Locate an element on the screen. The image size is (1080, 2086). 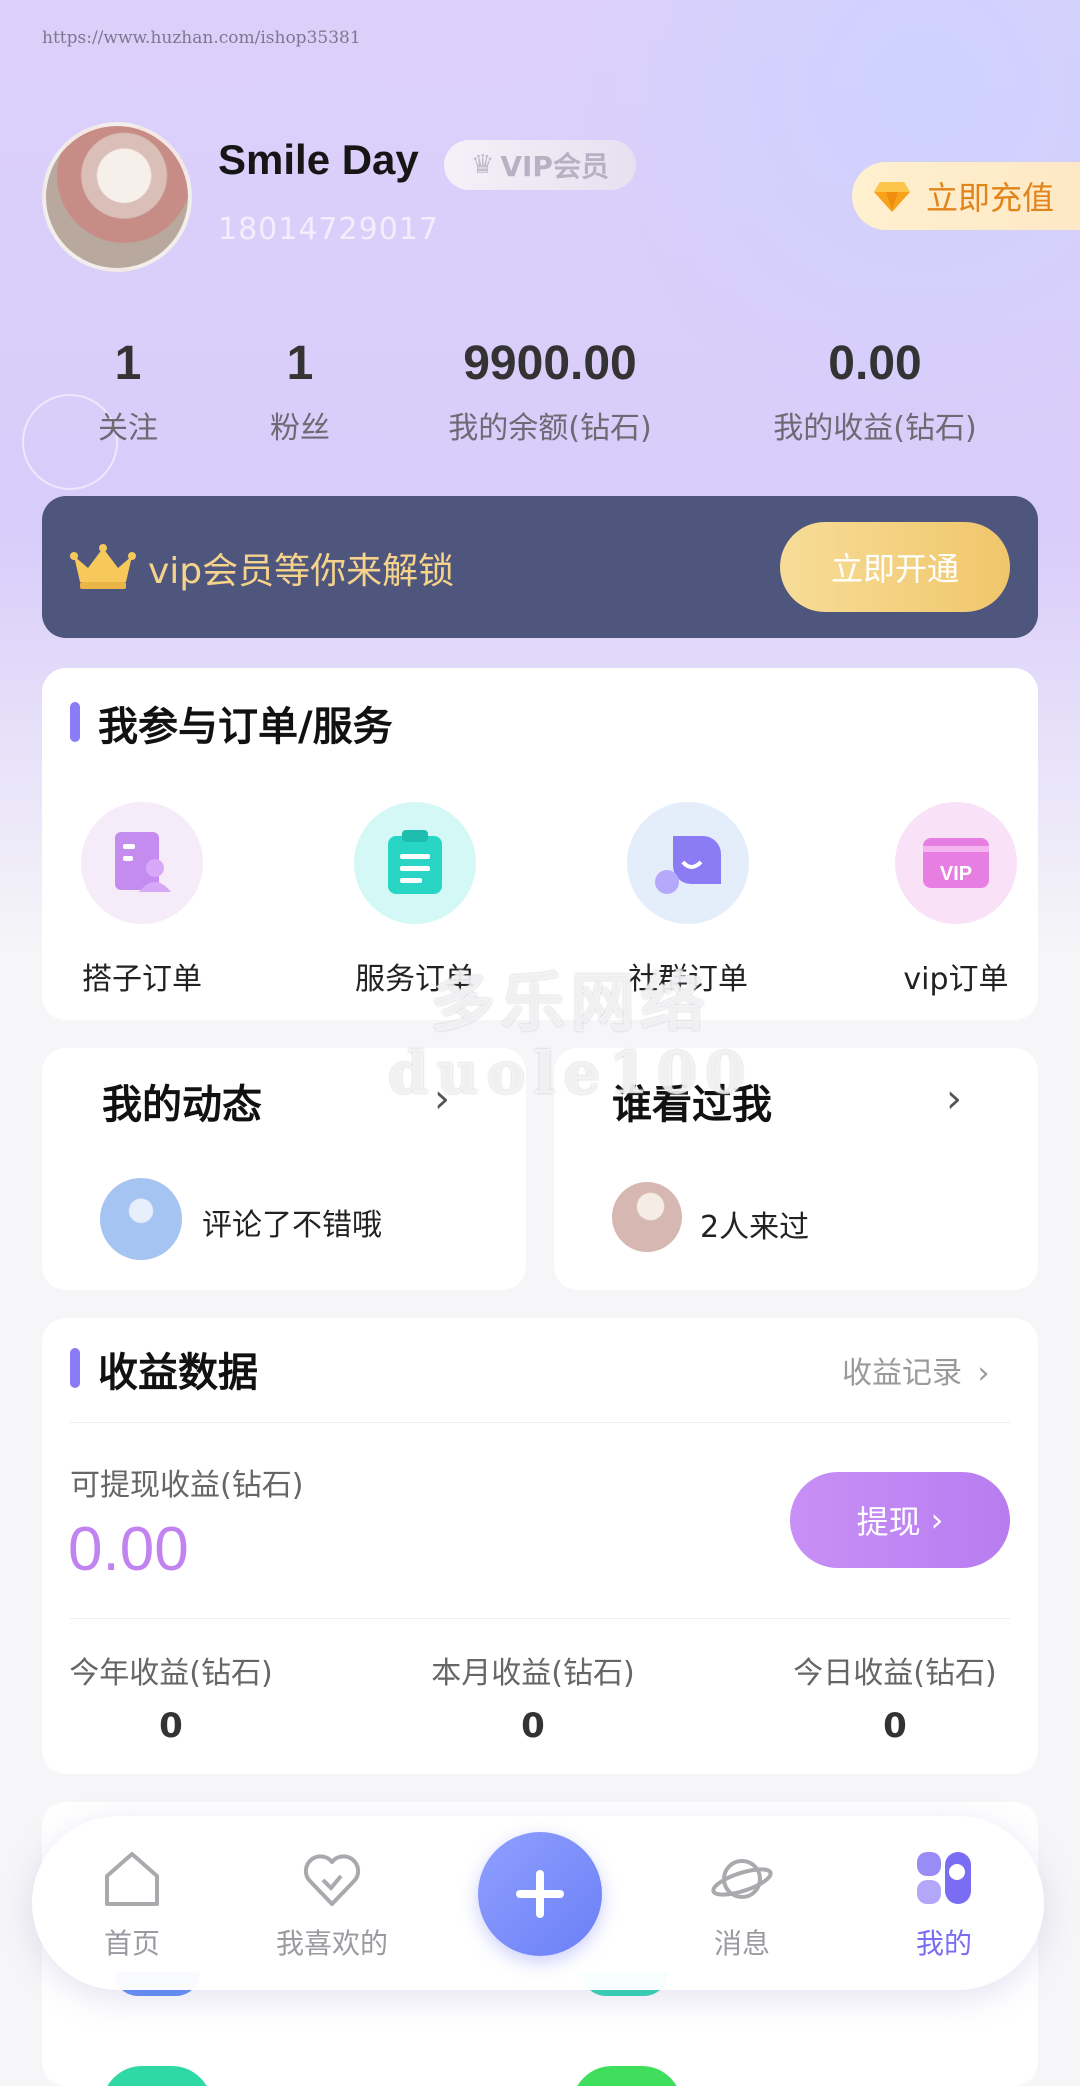
phone-number: 18014729017 is located at coordinates (328, 229).